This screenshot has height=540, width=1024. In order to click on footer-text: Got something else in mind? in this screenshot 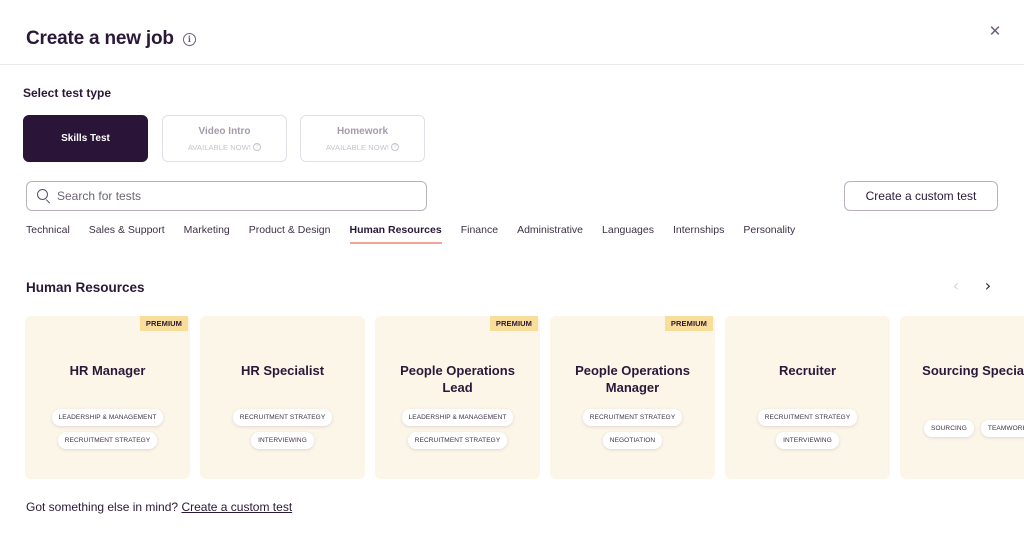, I will do `click(102, 507)`.